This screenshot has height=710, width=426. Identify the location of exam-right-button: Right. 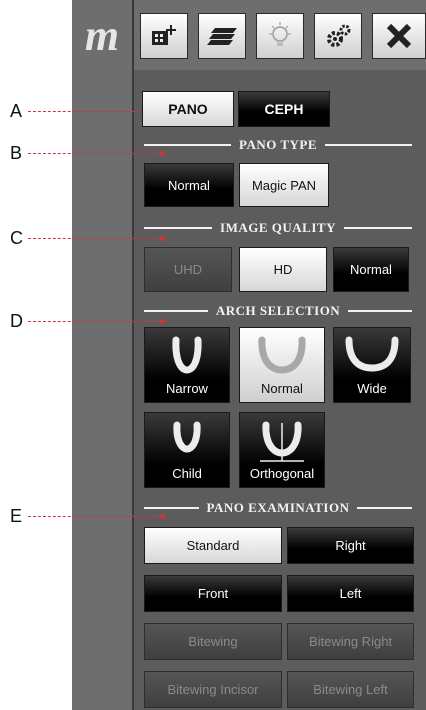
(350, 545).